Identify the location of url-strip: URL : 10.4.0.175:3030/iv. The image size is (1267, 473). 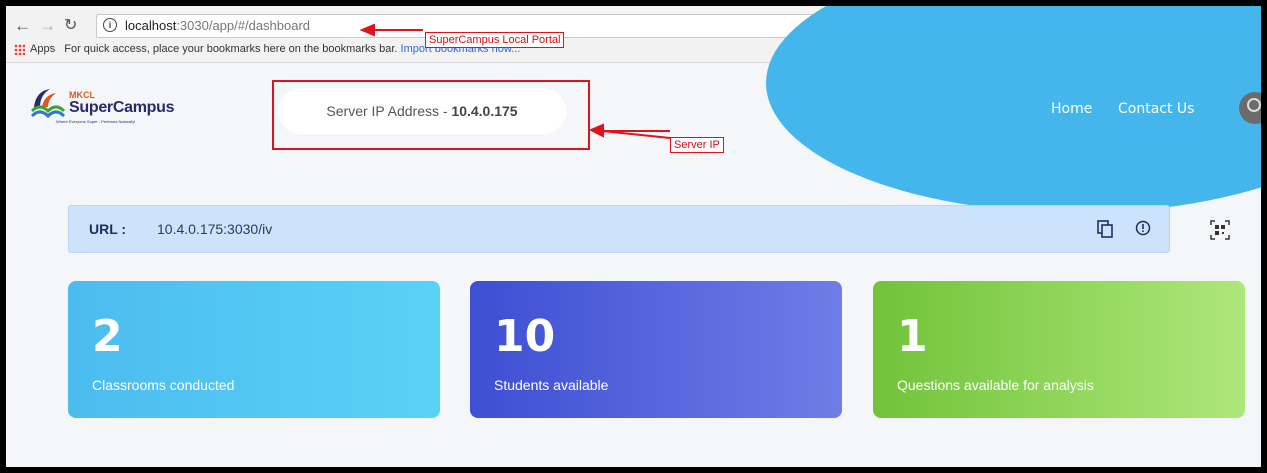
(619, 229).